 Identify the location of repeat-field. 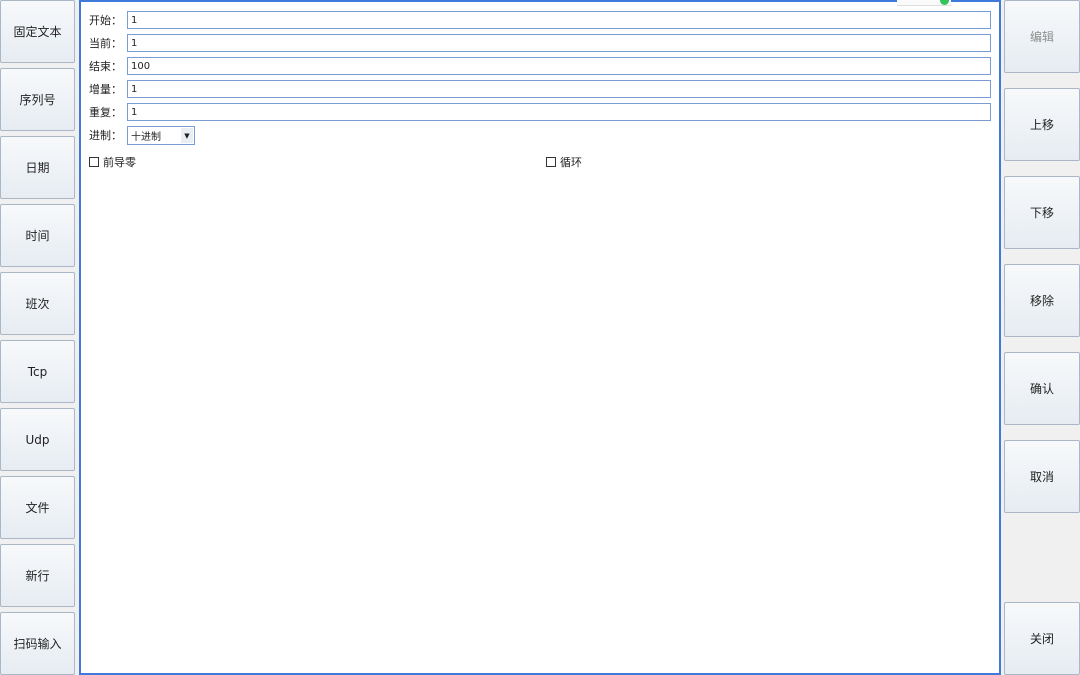
(559, 112).